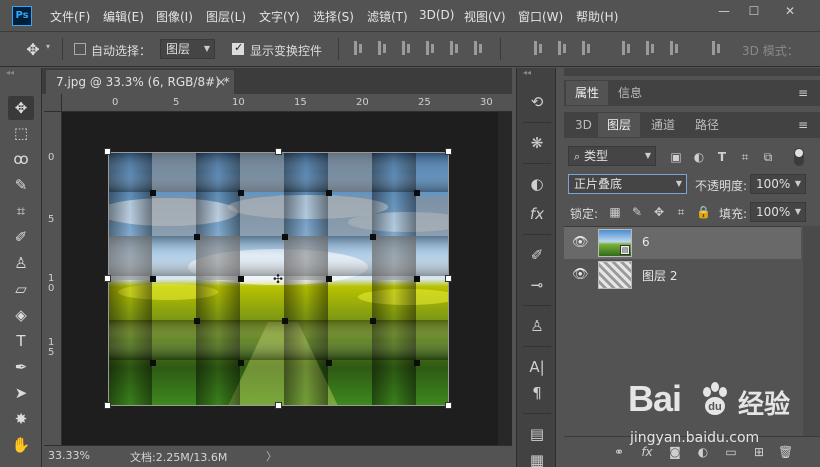  What do you see at coordinates (587, 48) in the screenshot?
I see `distribute-bottom-icon` at bounding box center [587, 48].